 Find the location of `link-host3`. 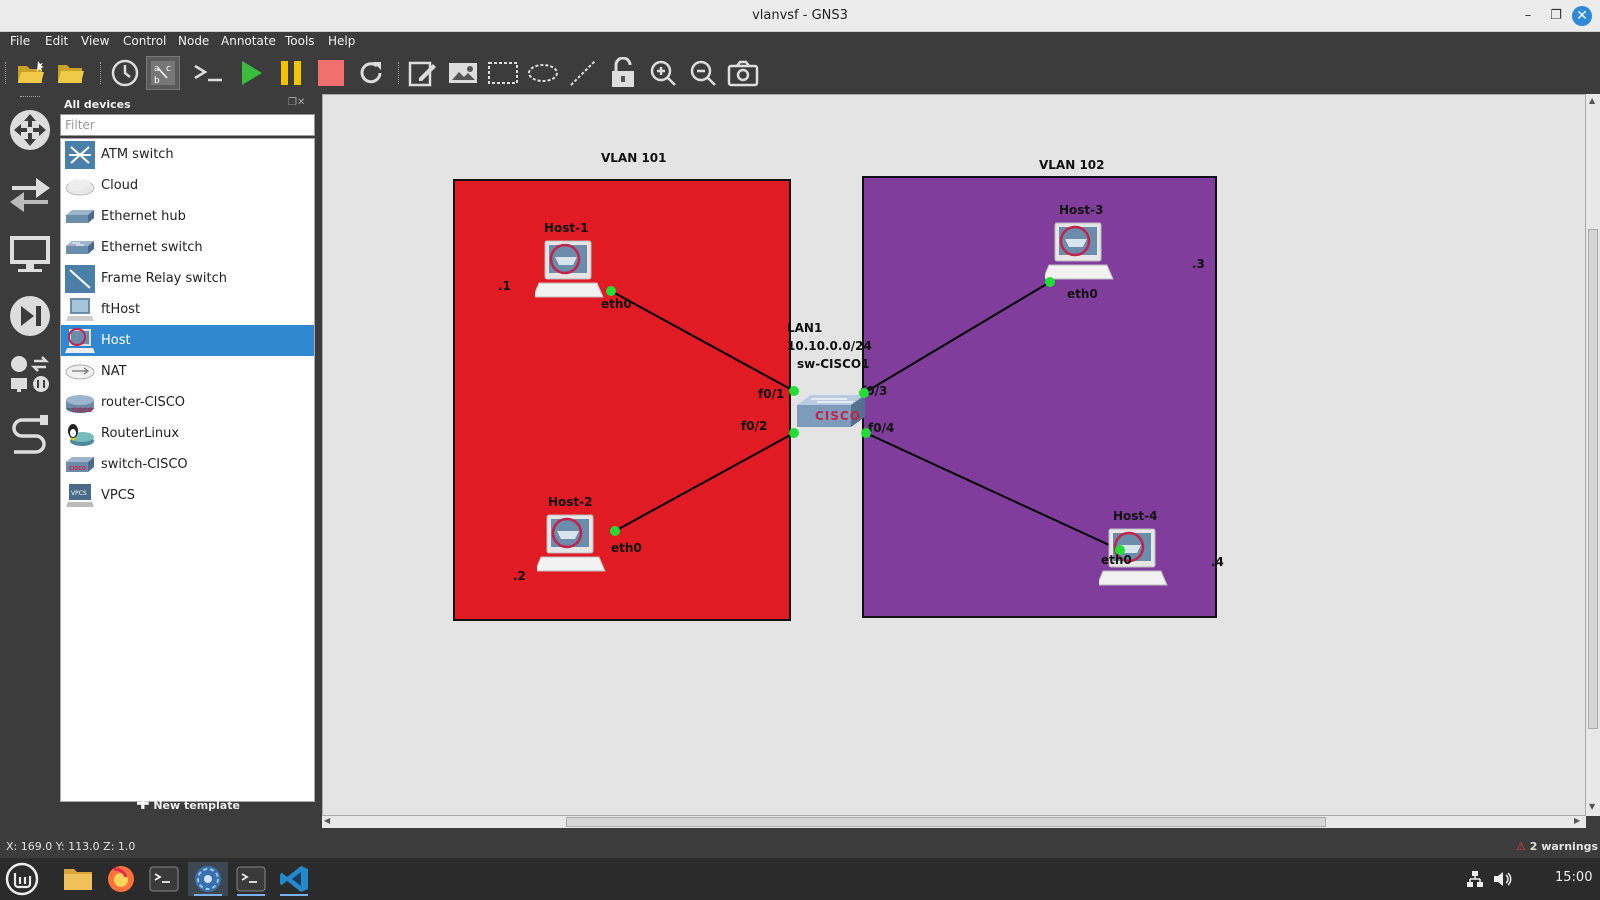

link-host3 is located at coordinates (957, 337).